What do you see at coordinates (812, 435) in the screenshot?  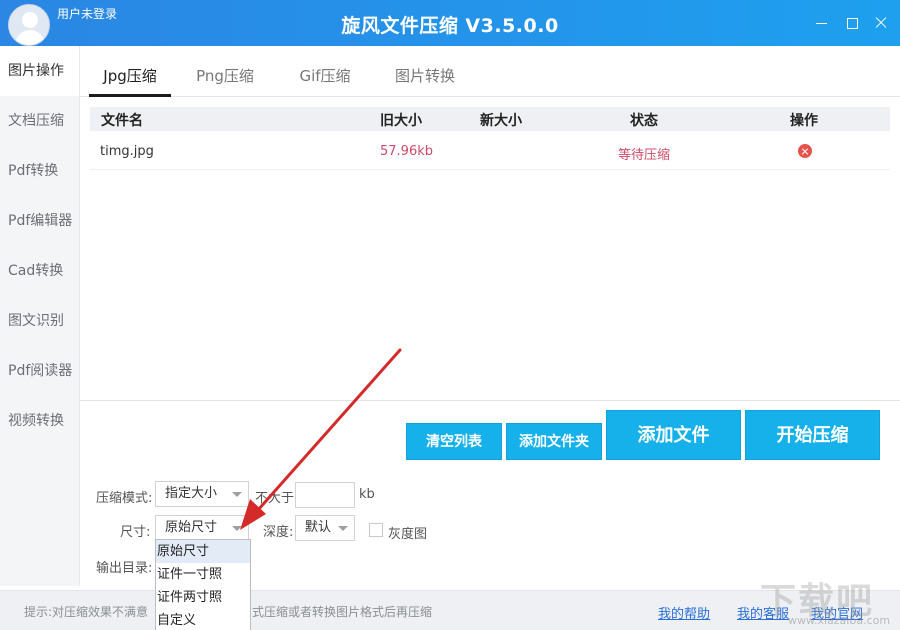 I see `start-compress-button: 开始压缩` at bounding box center [812, 435].